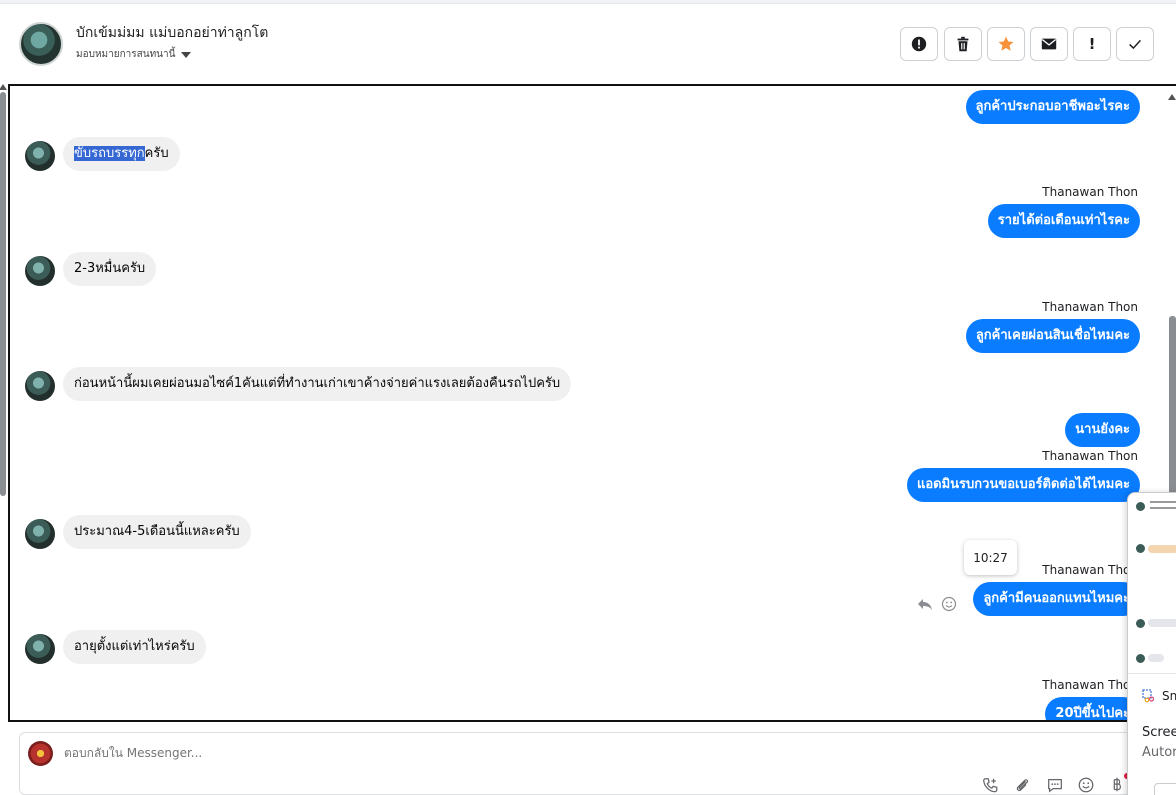  Describe the element at coordinates (1023, 485) in the screenshot. I see `outgoing-message: แอดมินรบกวนขอเบอร์ติดต่อได้ไหมคะ` at that location.